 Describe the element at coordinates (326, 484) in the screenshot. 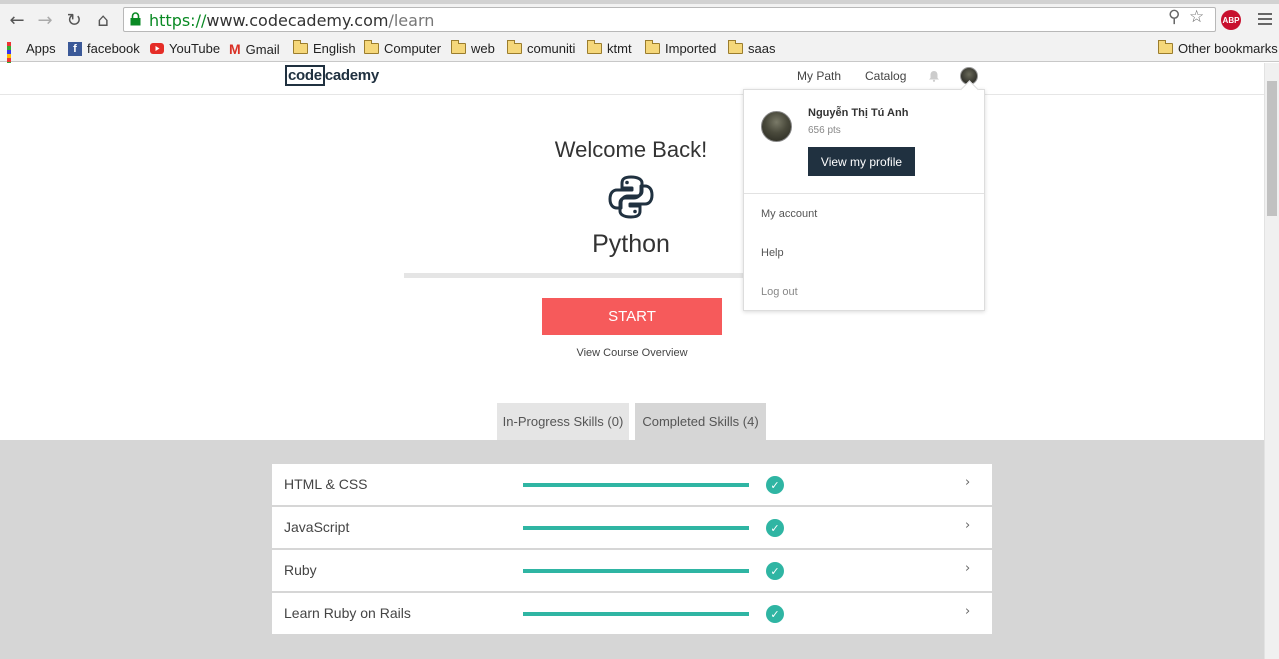

I see `skill-name: HTML & CSS` at that location.